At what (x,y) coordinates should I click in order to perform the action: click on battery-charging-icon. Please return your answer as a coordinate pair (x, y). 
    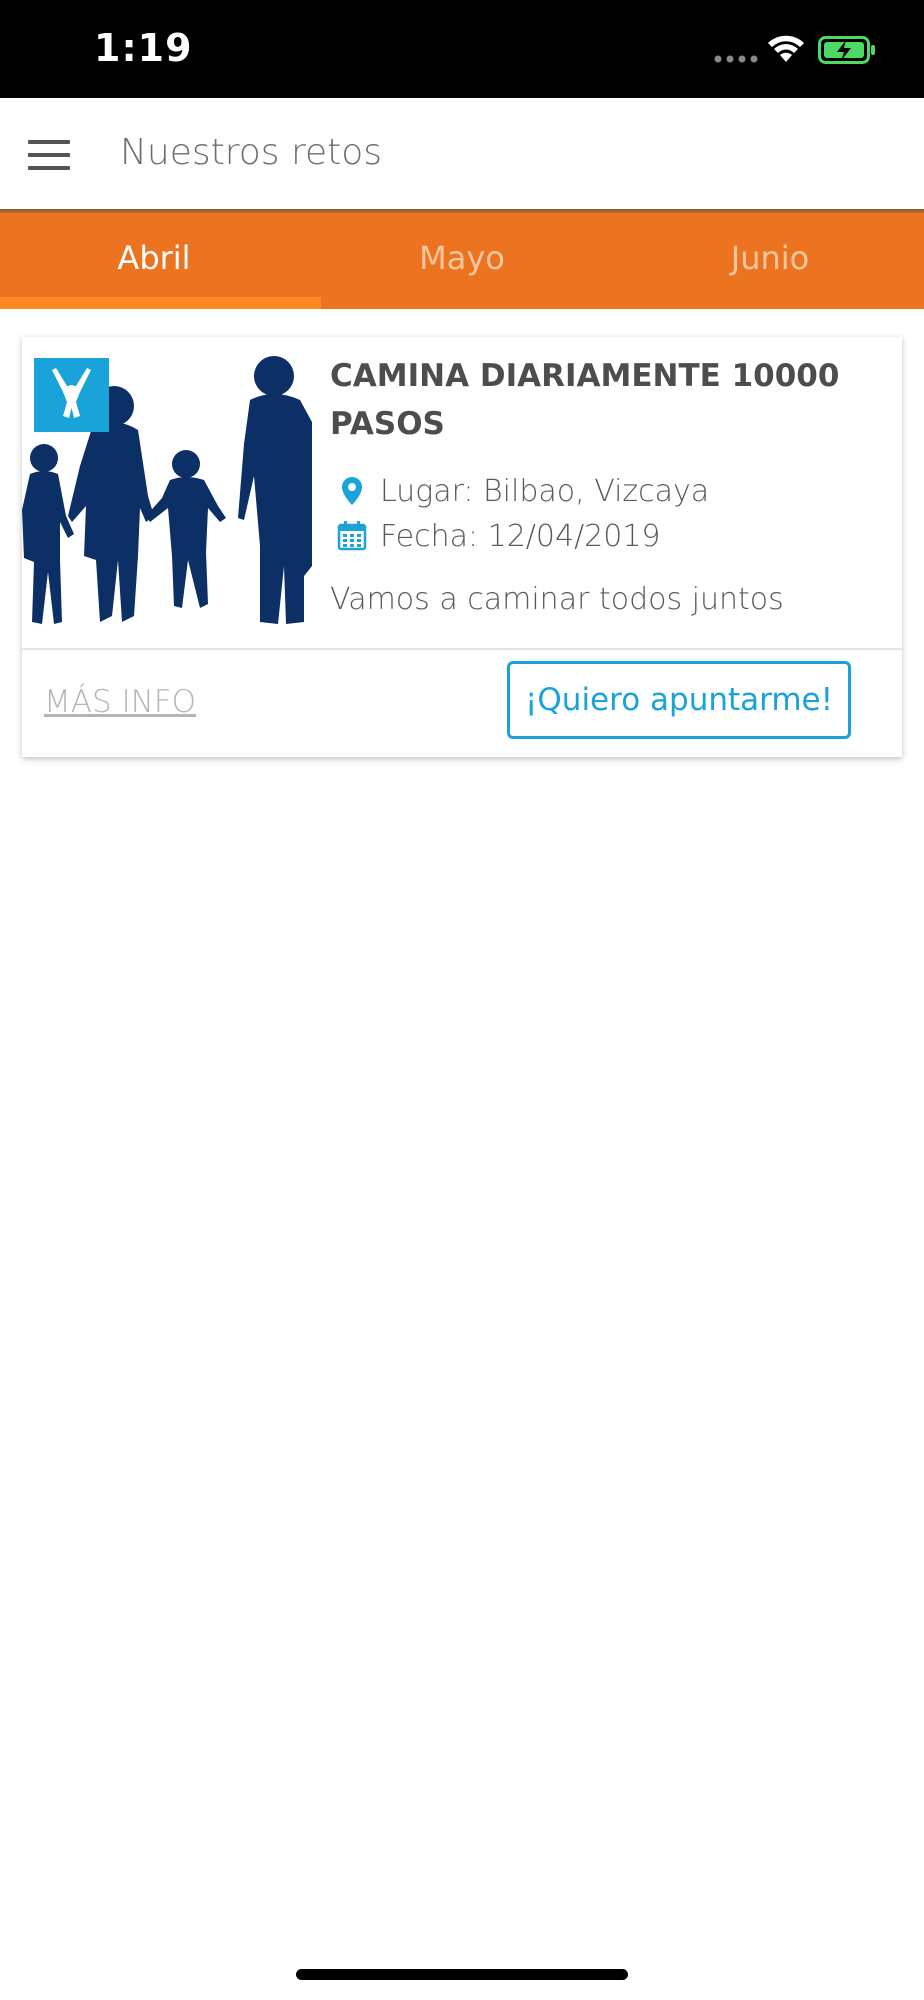
    Looking at the image, I should click on (846, 50).